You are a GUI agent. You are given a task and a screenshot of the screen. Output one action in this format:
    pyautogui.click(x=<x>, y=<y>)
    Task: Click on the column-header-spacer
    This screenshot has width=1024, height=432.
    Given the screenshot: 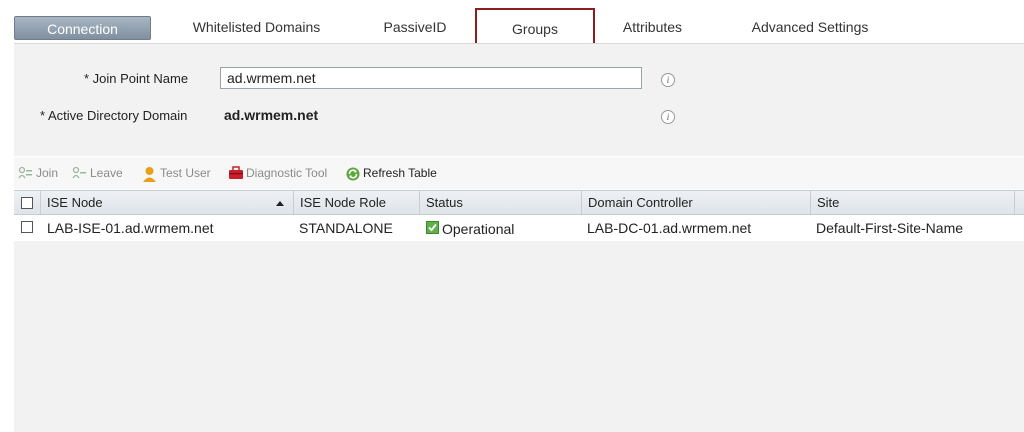 What is the action you would take?
    pyautogui.click(x=1019, y=203)
    